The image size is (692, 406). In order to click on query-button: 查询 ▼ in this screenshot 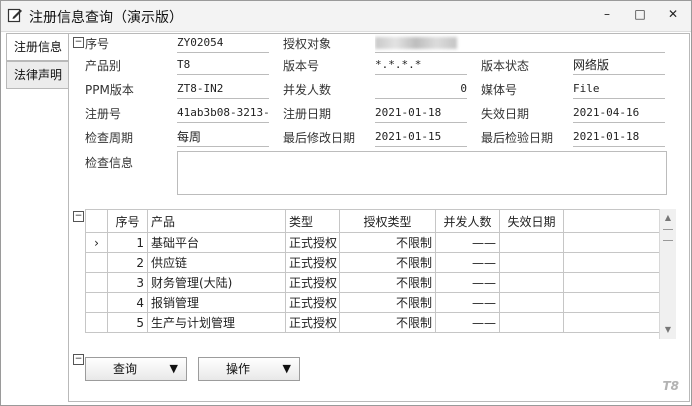, I will do `click(136, 369)`.